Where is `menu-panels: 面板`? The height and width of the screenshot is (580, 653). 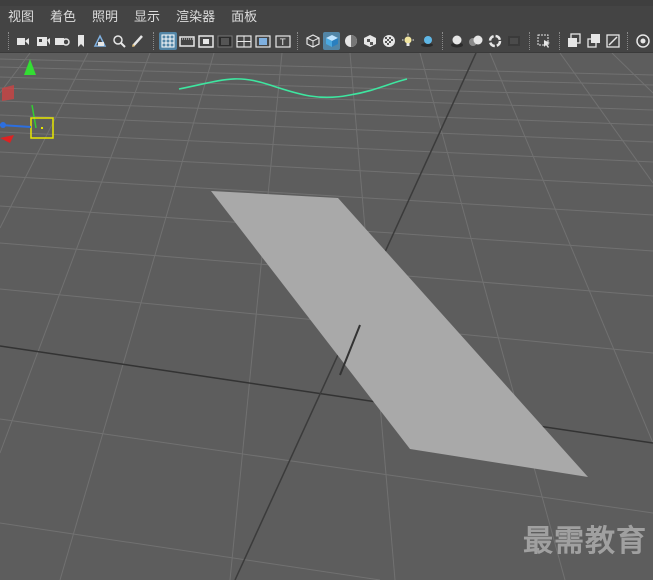
menu-panels: 面板 is located at coordinates (244, 17).